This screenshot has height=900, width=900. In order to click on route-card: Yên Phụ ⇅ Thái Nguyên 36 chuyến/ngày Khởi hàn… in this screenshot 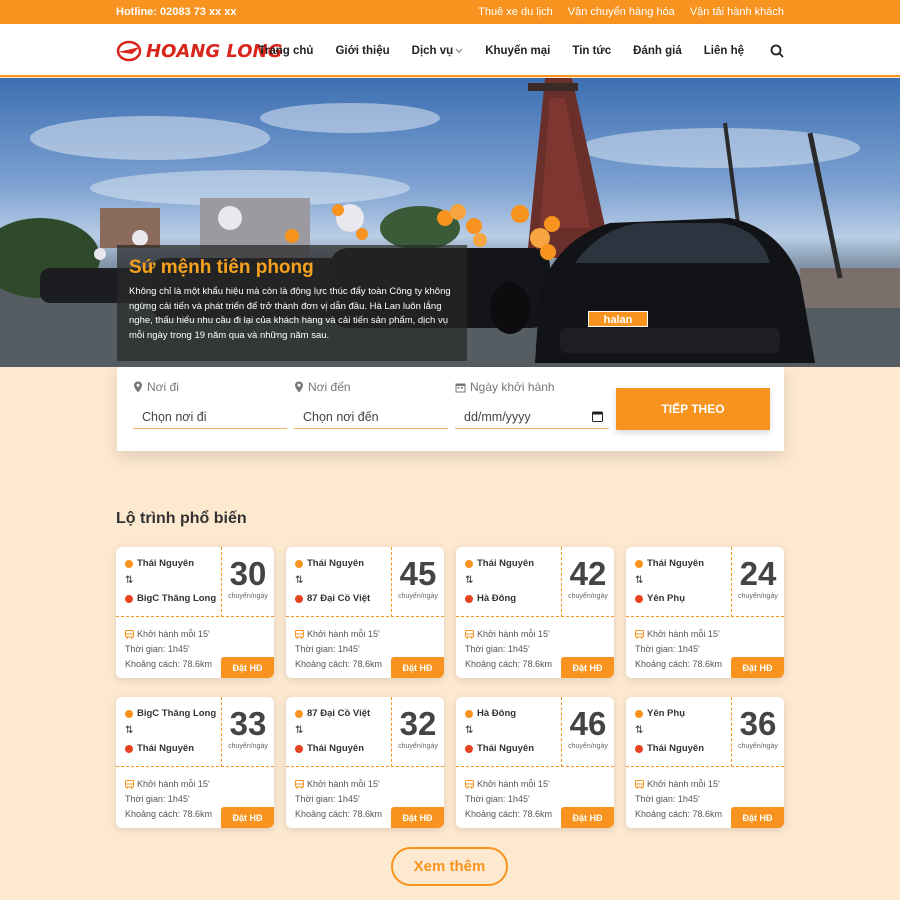, I will do `click(705, 762)`.